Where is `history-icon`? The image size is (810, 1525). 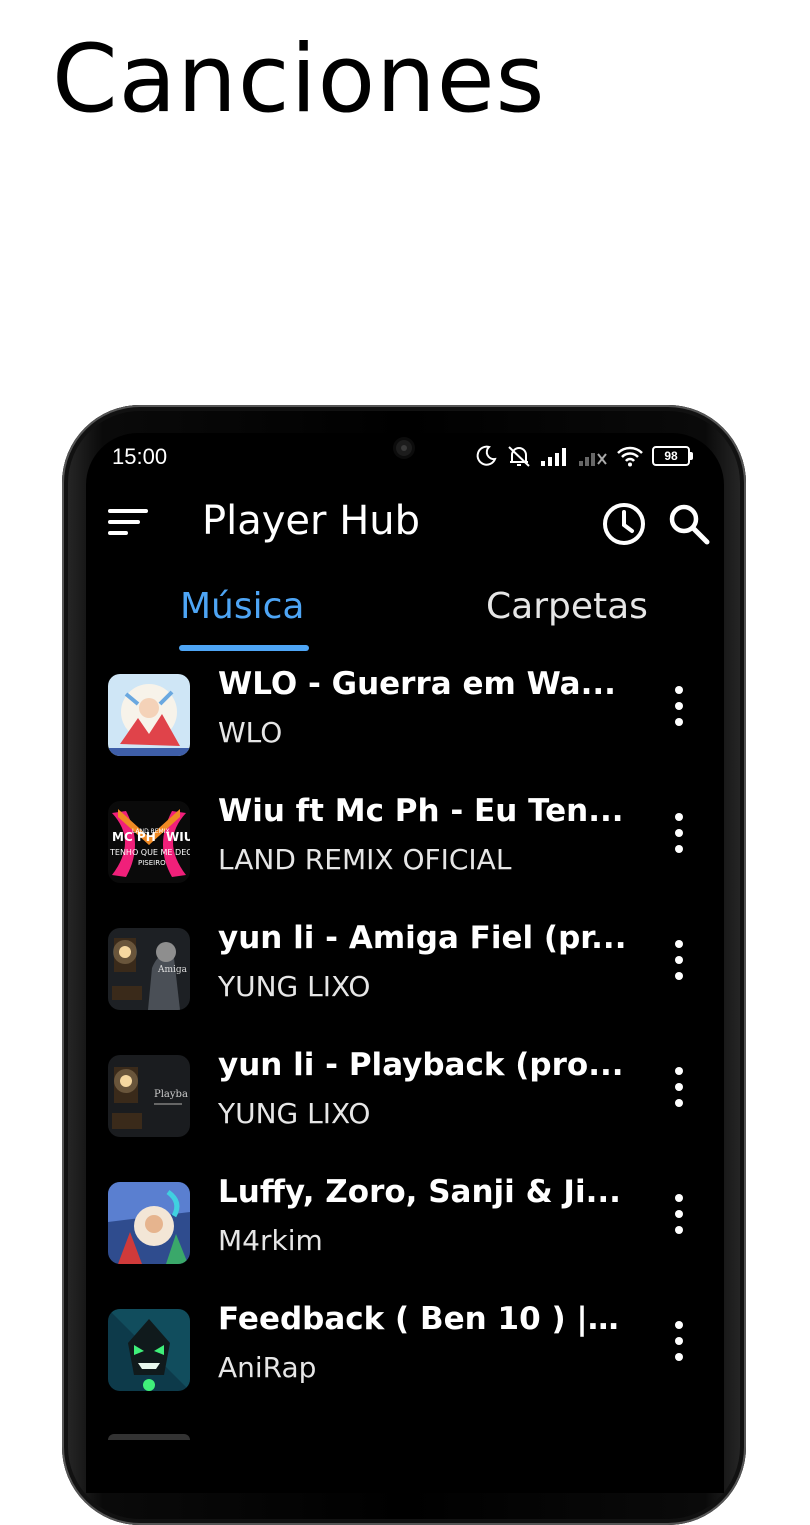 history-icon is located at coordinates (624, 524).